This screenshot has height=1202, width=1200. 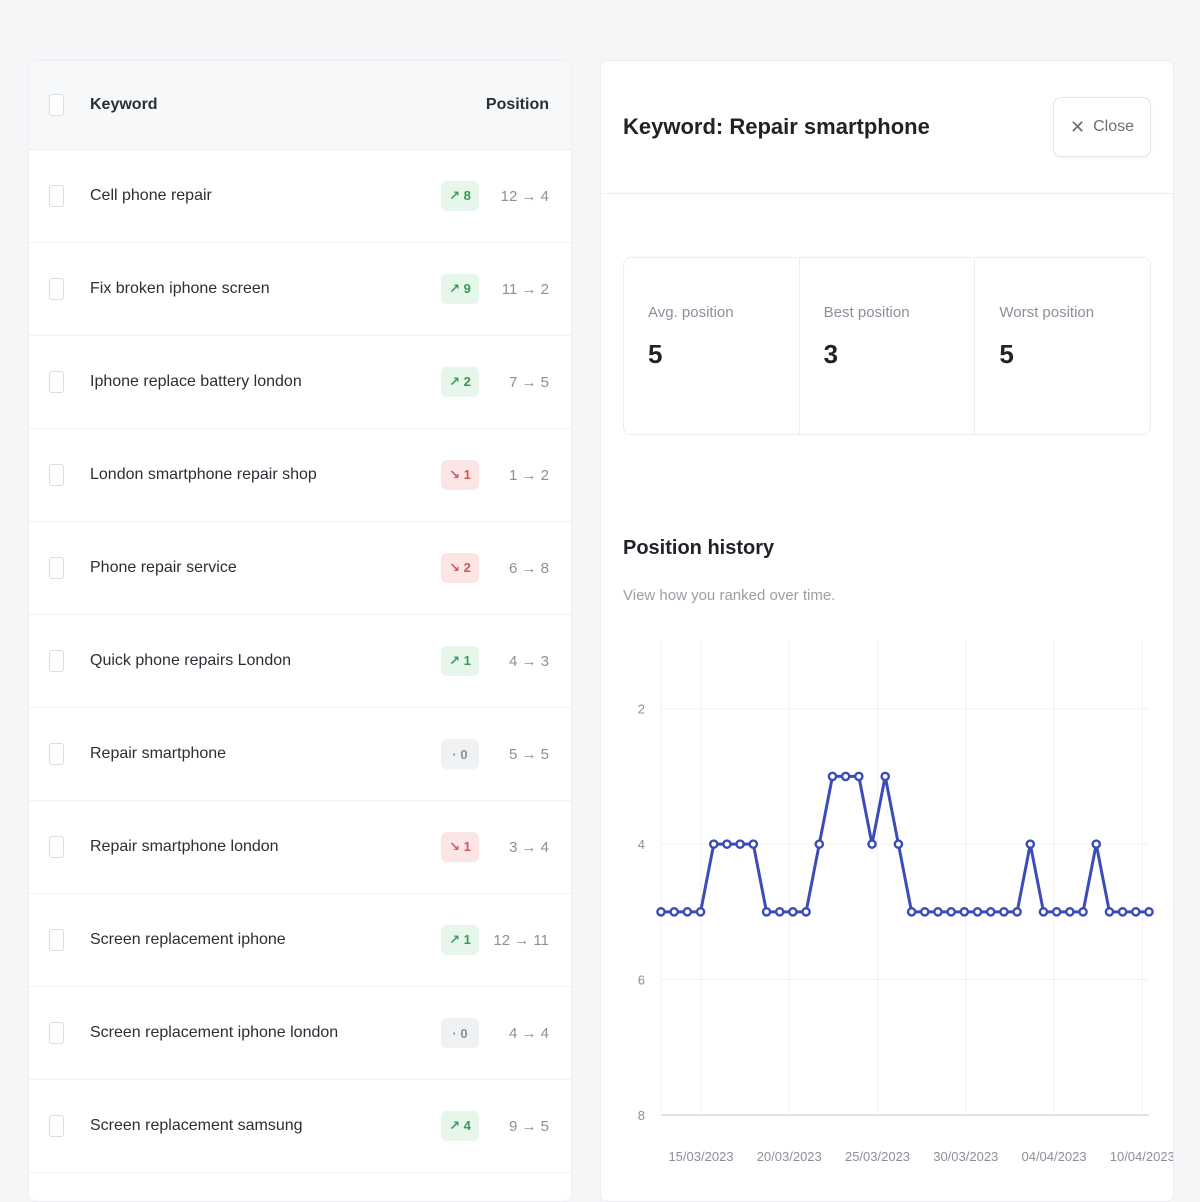 I want to click on row-positions: 4 → 3, so click(x=528, y=661).